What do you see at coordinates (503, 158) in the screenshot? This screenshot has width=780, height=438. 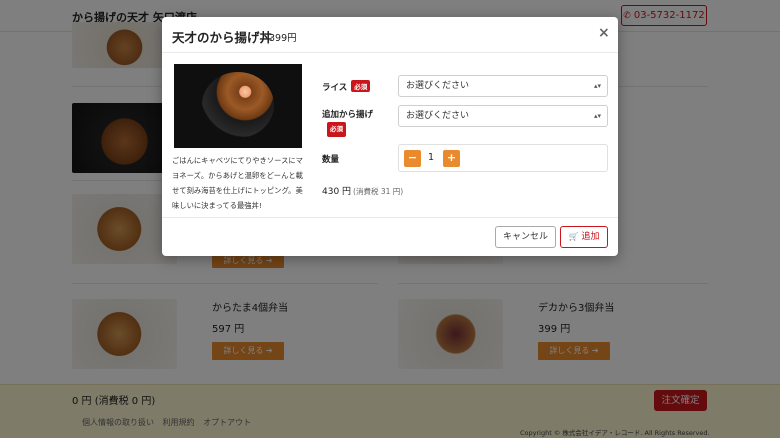 I see `quantity-stepper: − 1 +` at bounding box center [503, 158].